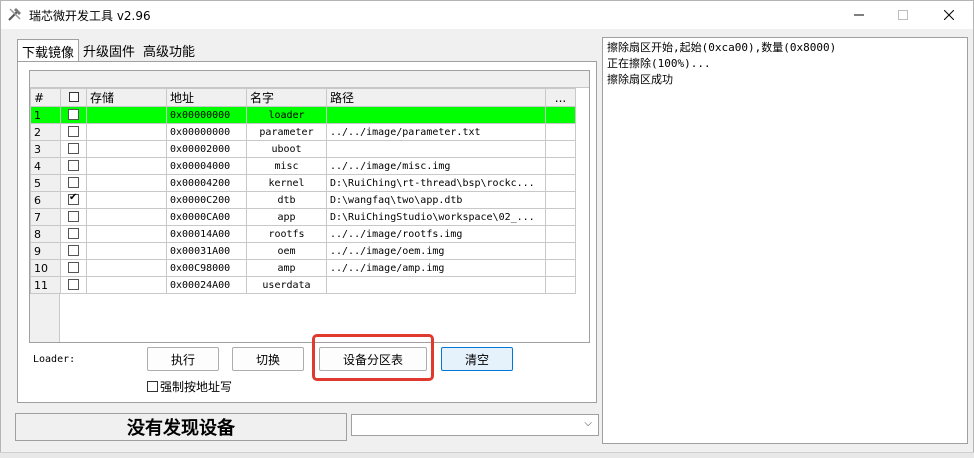 The image size is (974, 458). Describe the element at coordinates (45, 149) in the screenshot. I see `row-index: 3` at that location.